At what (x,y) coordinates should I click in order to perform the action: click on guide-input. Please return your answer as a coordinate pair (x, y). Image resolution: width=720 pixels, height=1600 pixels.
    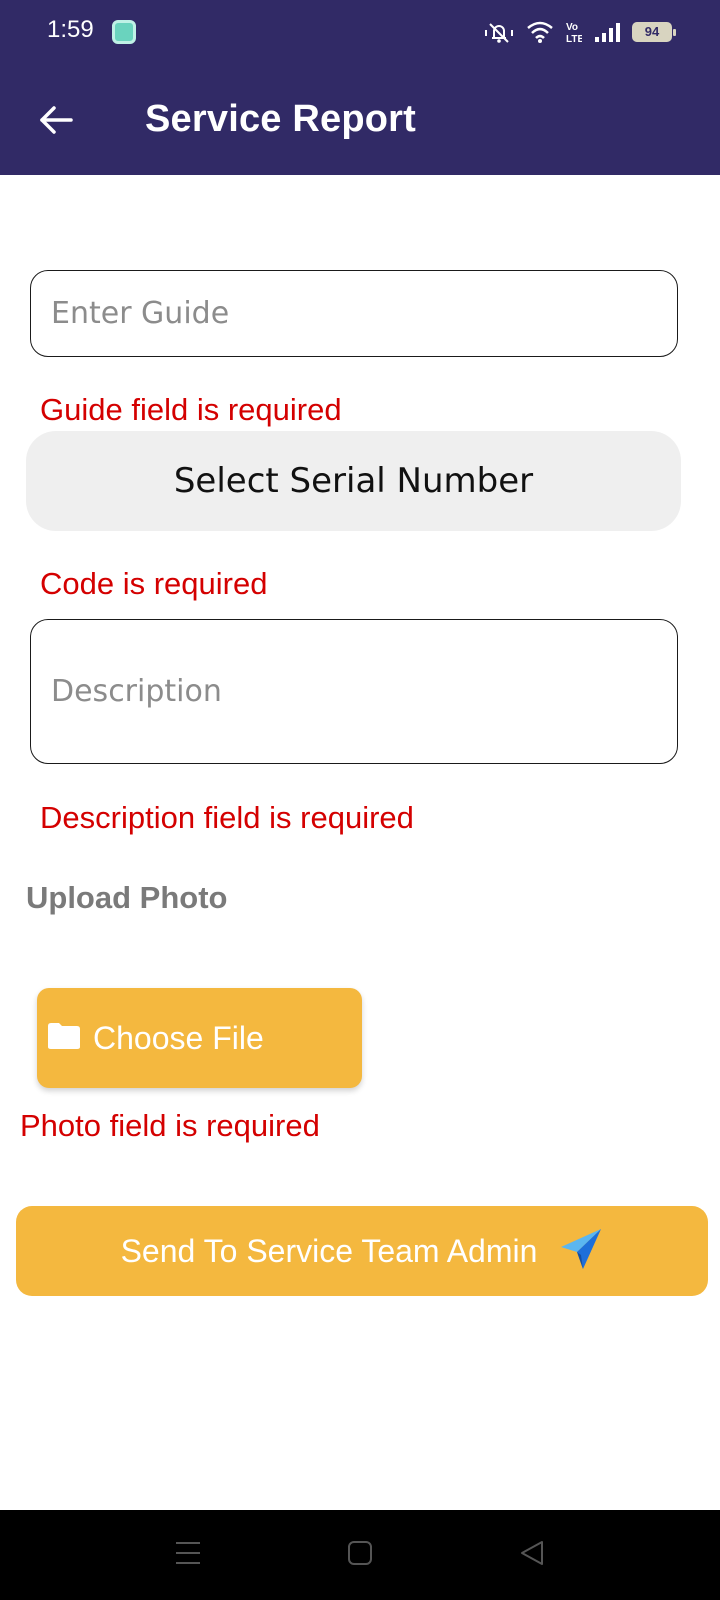
    Looking at the image, I should click on (354, 313).